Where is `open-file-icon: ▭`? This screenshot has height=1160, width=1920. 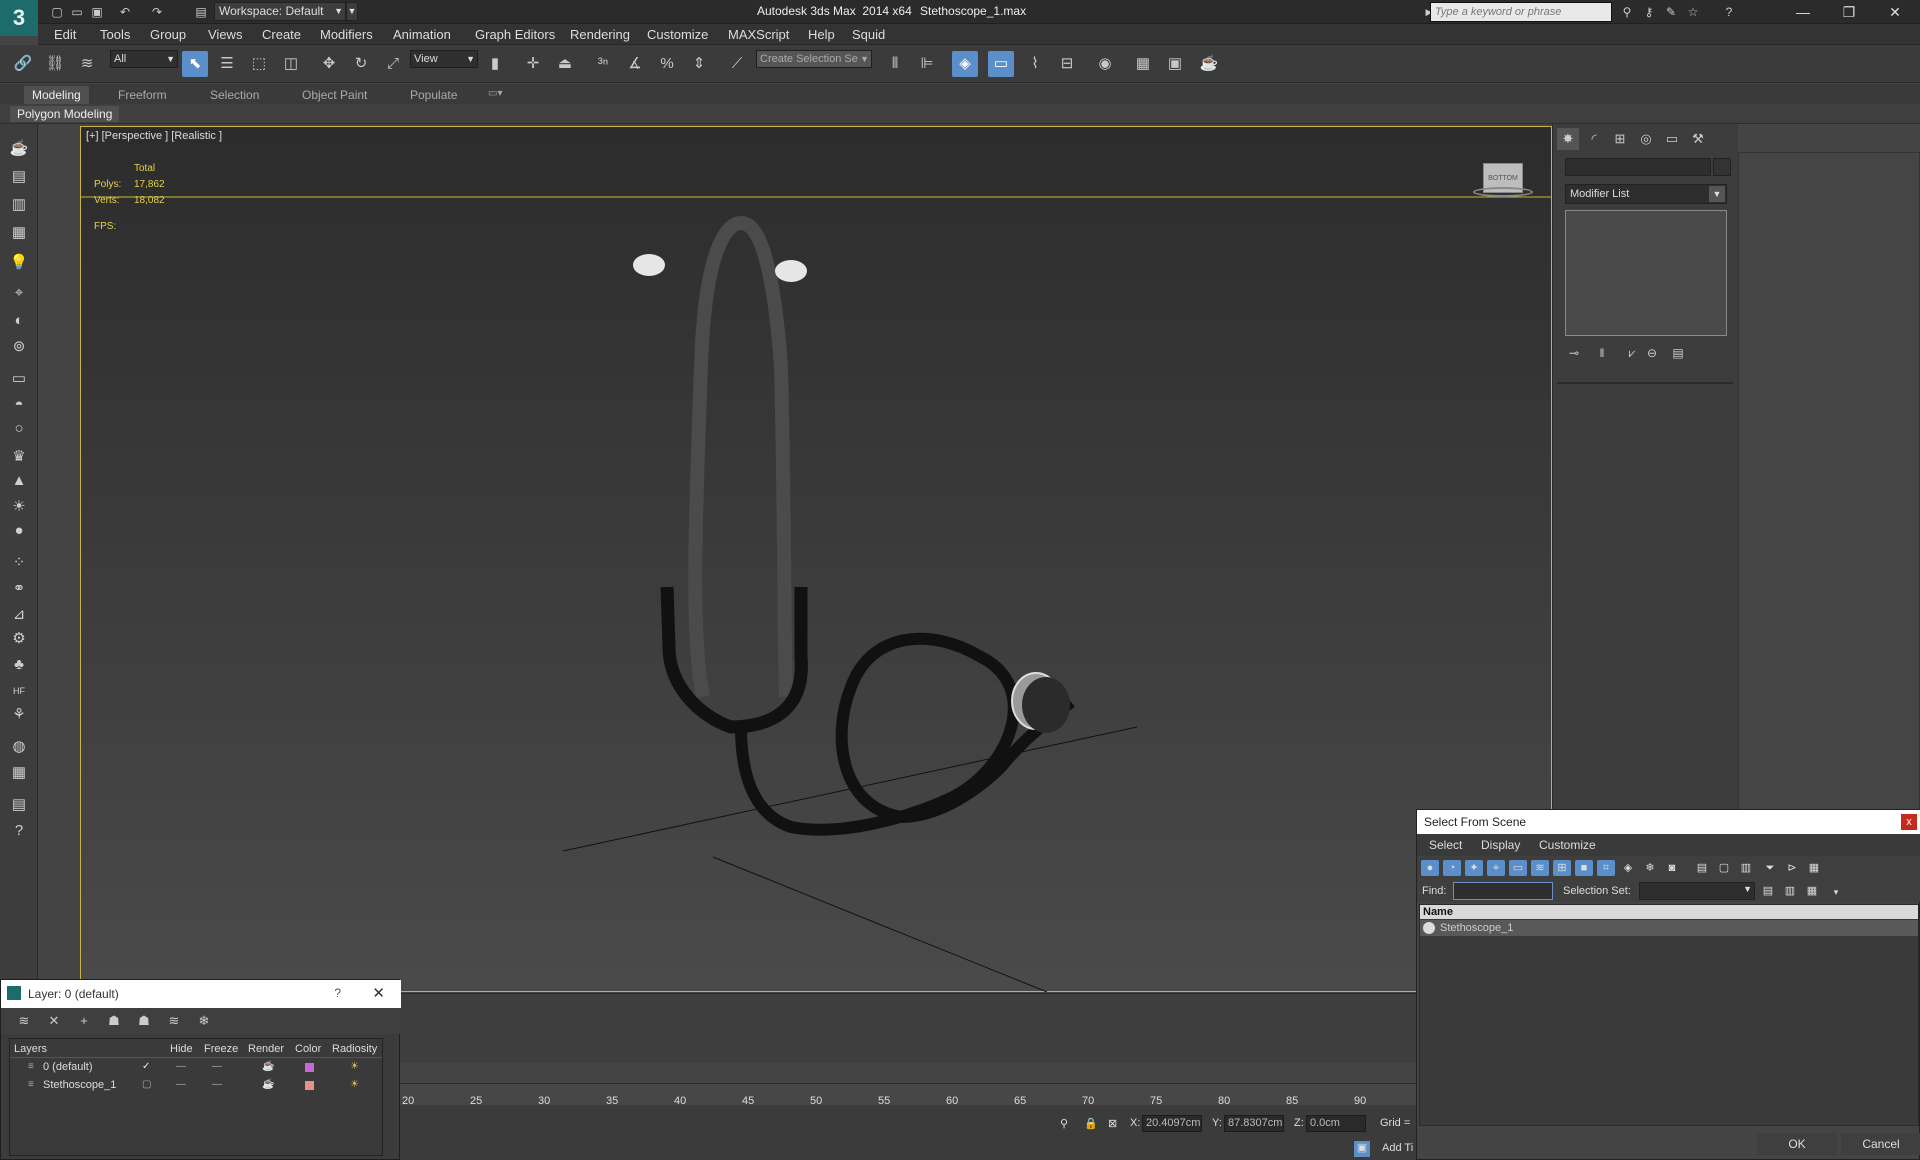 open-file-icon: ▭ is located at coordinates (77, 12).